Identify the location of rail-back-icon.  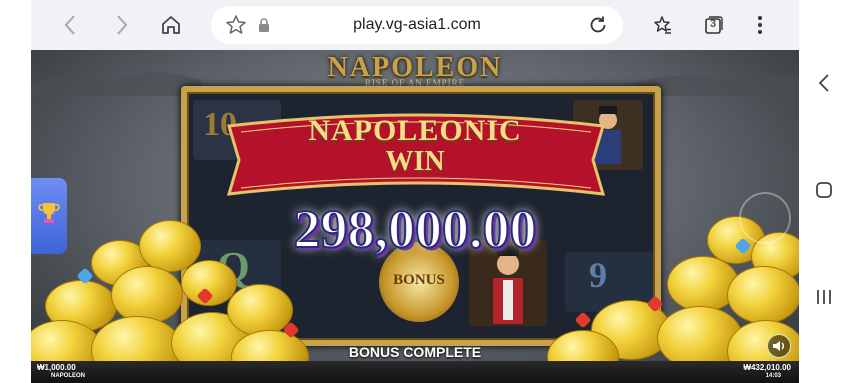
(824, 83).